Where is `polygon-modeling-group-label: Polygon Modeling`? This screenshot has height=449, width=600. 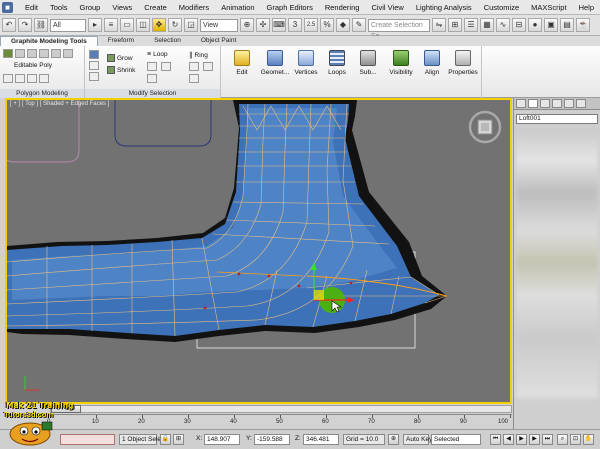 polygon-modeling-group-label: Polygon Modeling is located at coordinates (42, 93).